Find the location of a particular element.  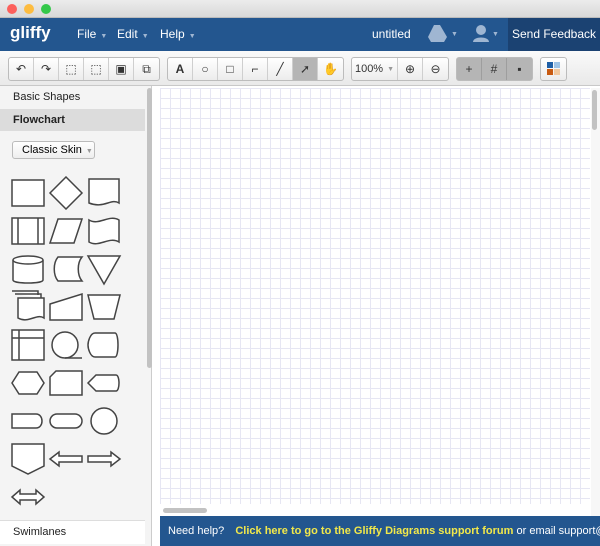

canvas-vertical-scrollbar is located at coordinates (594, 110).